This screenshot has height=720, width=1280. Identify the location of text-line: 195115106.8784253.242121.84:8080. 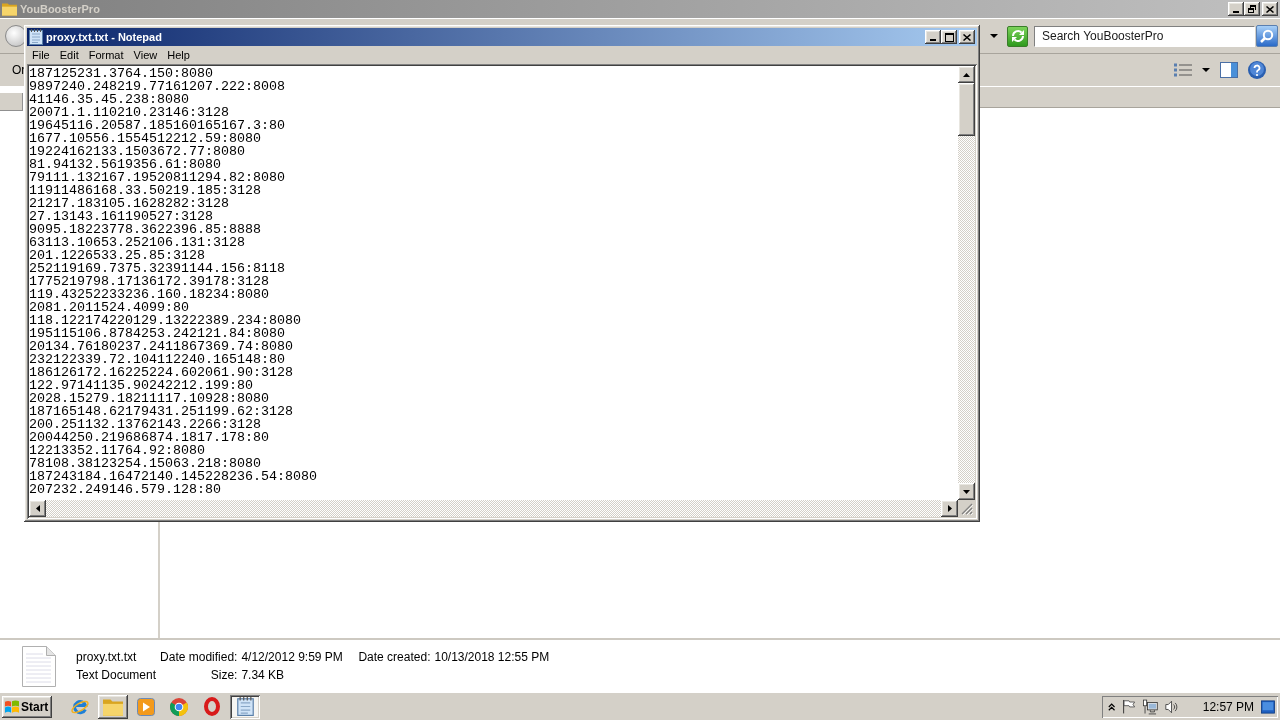
(157, 333).